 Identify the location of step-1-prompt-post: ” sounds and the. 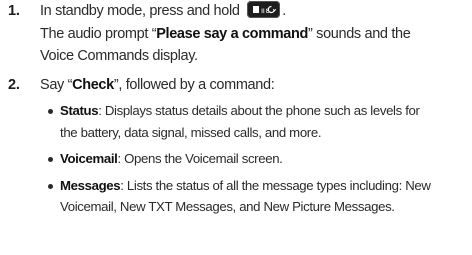
(359, 33).